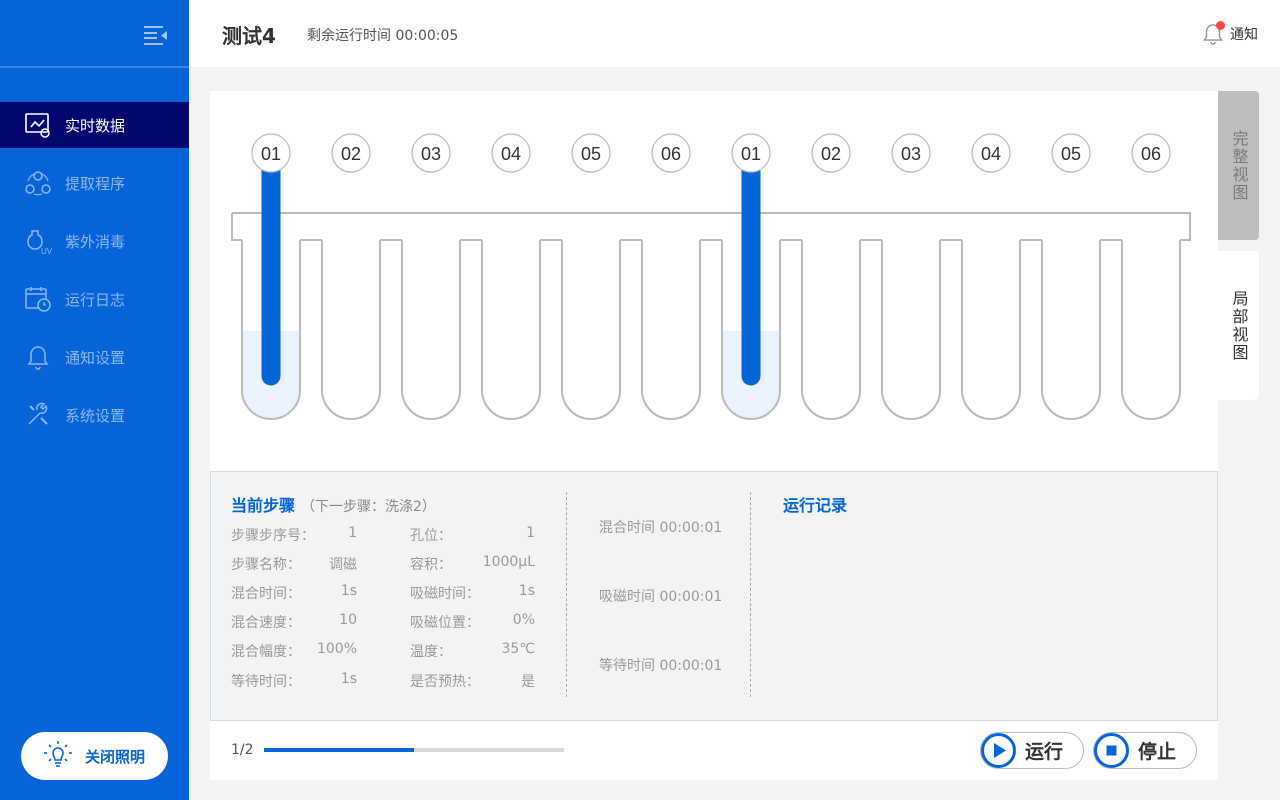 This screenshot has width=1280, height=800. Describe the element at coordinates (273, 536) in the screenshot. I see `param-label: 步骤步序号：` at that location.